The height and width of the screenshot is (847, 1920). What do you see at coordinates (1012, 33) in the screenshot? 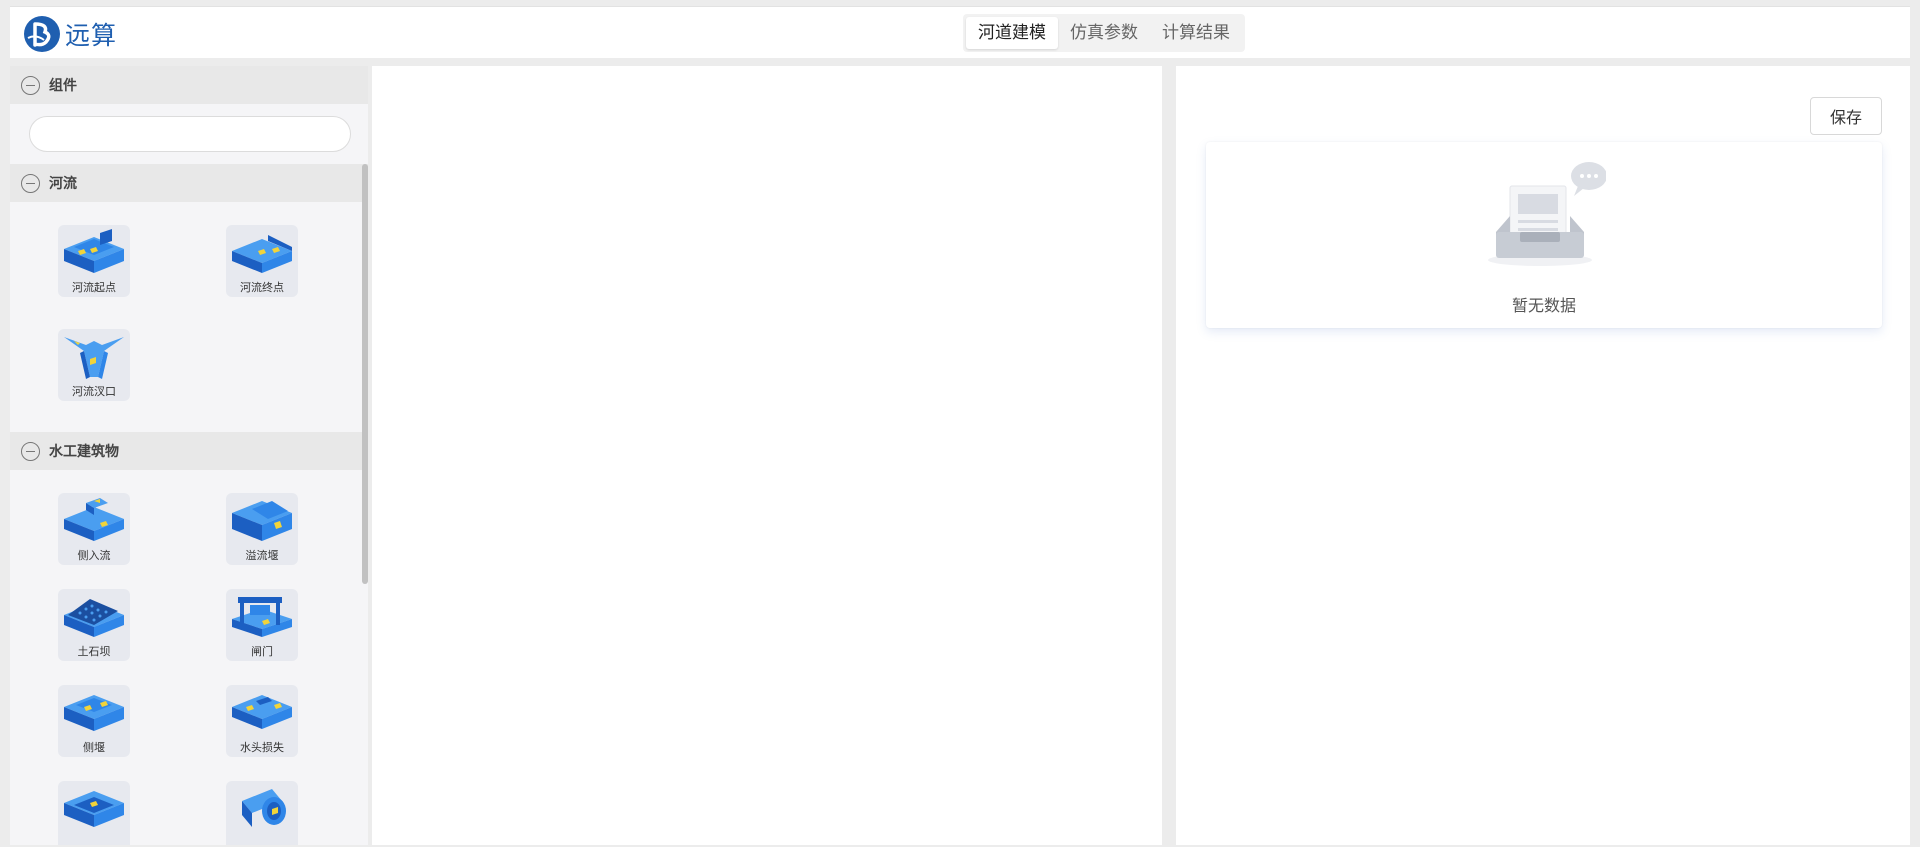
I see `tab-river-modeling: 河道建模` at bounding box center [1012, 33].